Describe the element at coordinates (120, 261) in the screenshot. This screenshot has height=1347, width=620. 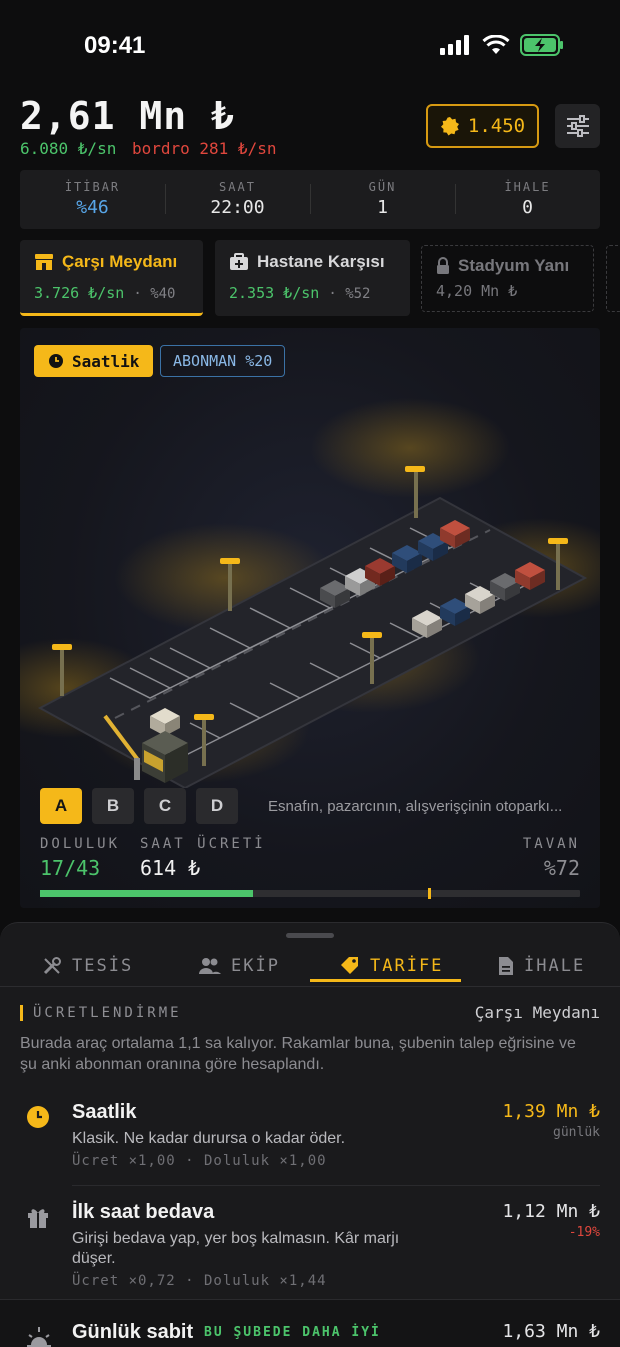
I see `location-name: Çarşı Meydanı` at that location.